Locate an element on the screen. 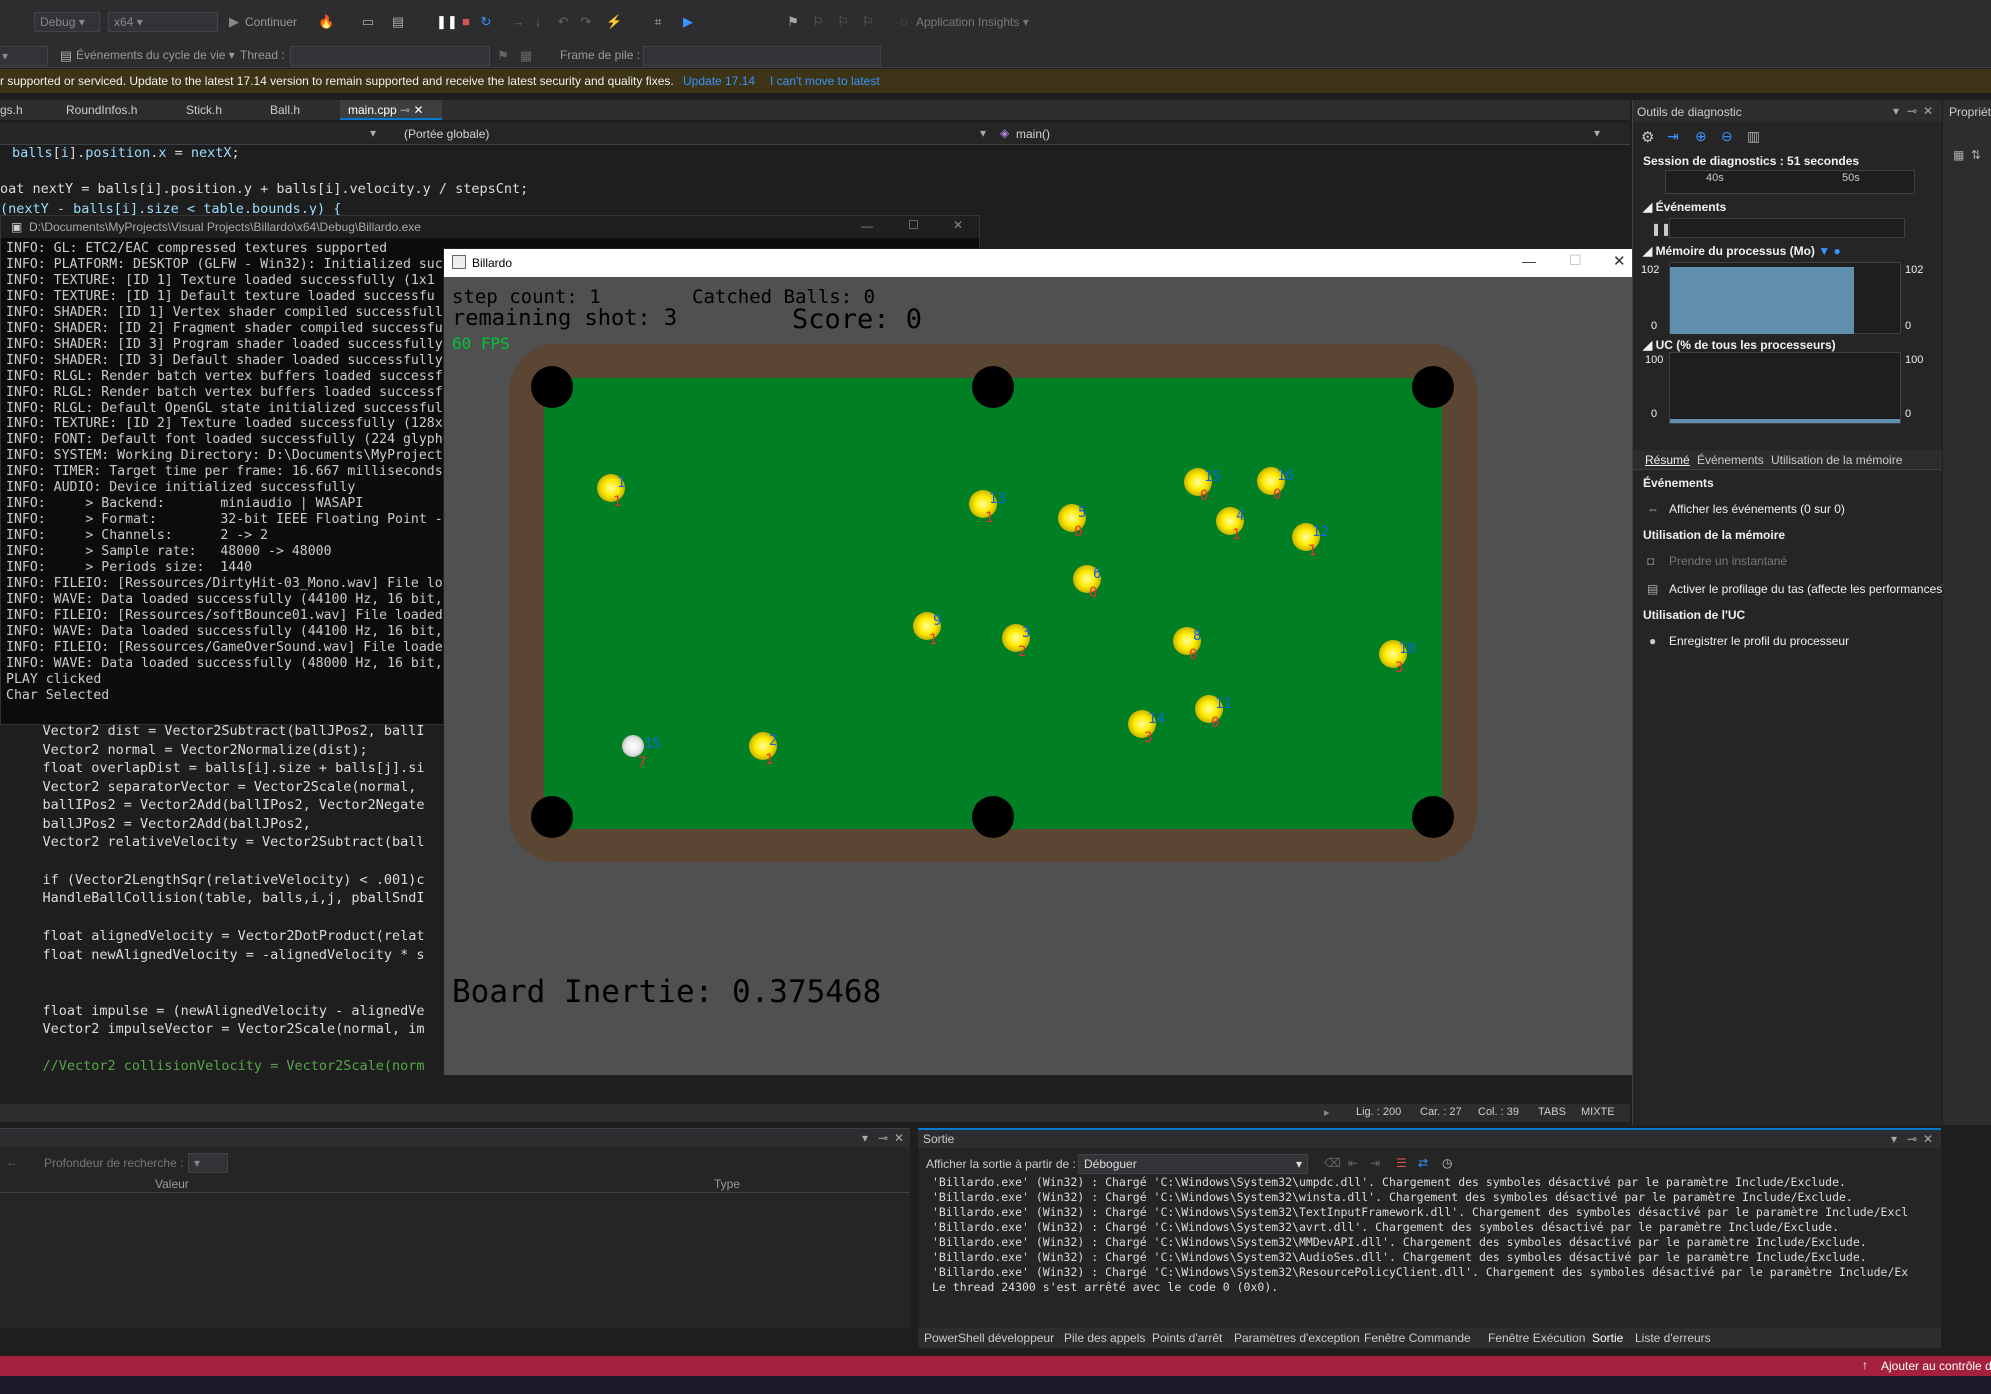 The image size is (1991, 1394). app-insights-button: Application Insights ▾ is located at coordinates (972, 22).